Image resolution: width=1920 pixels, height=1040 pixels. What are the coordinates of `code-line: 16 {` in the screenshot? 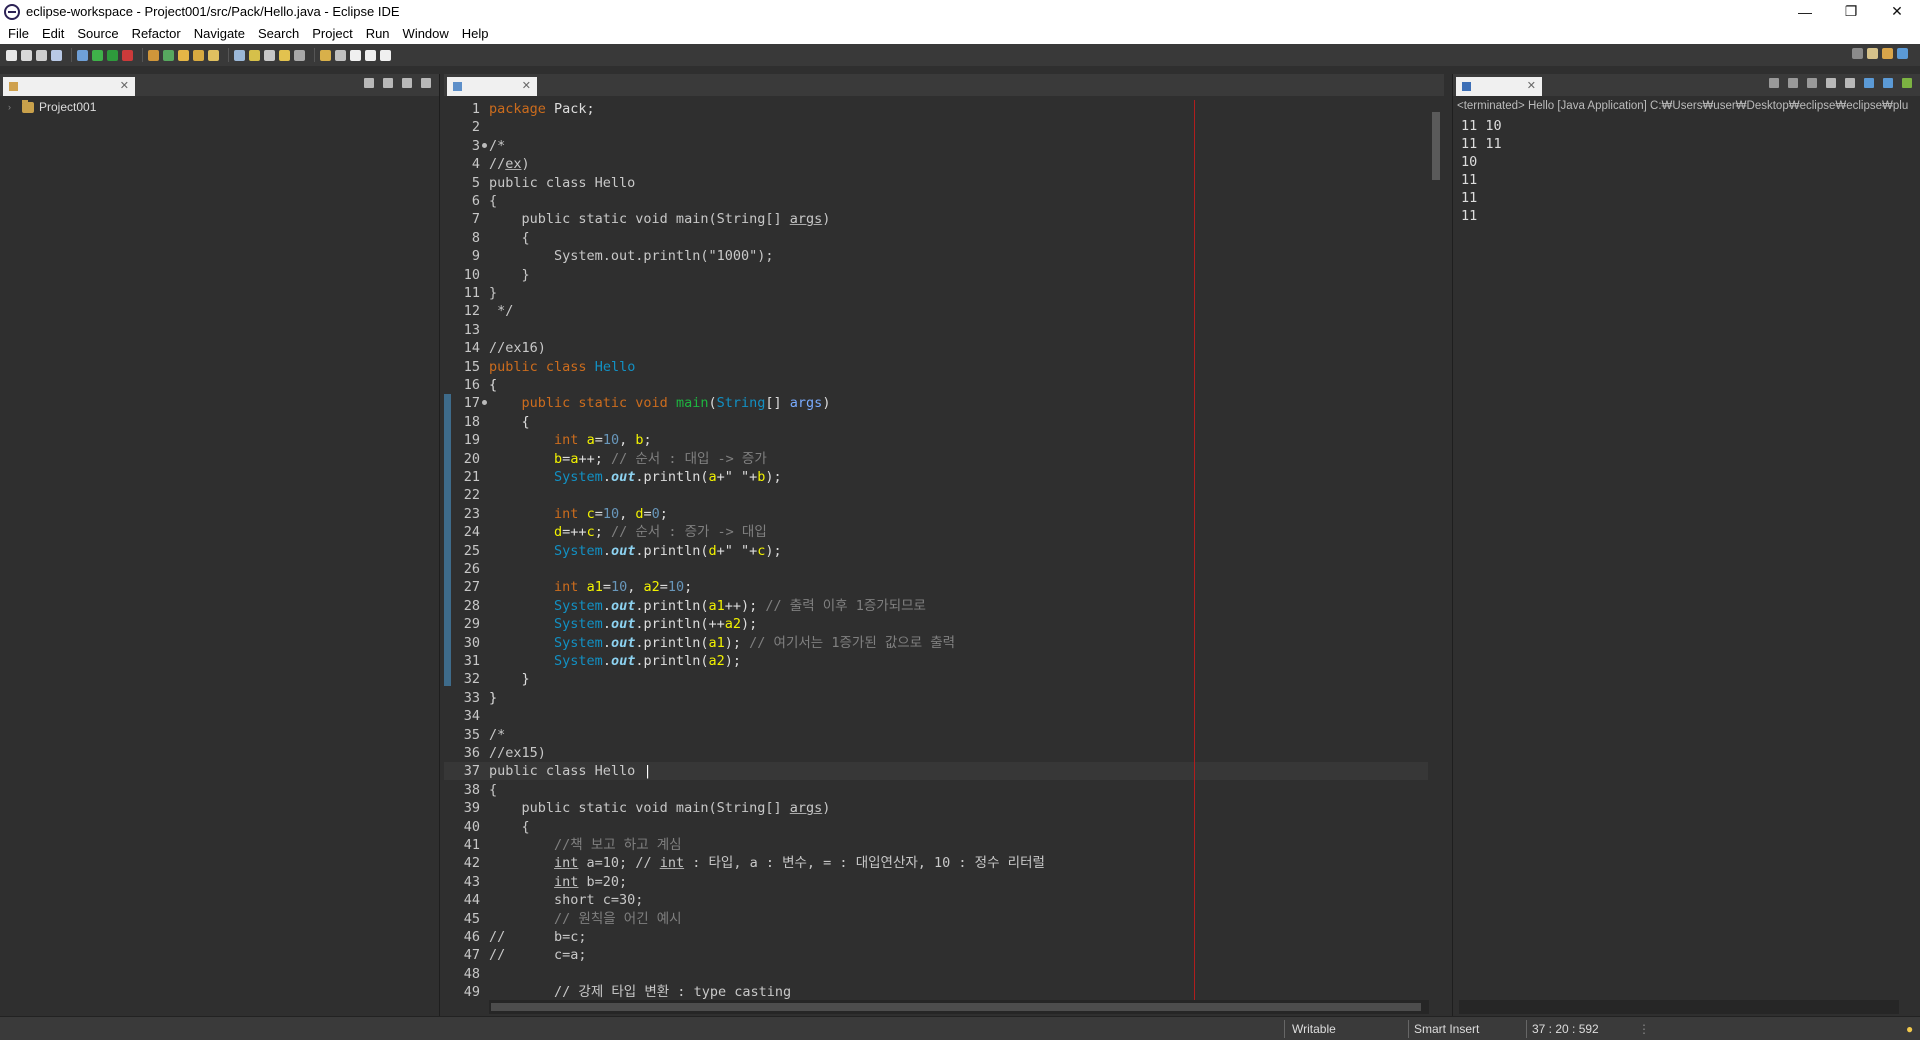 It's located at (936, 385).